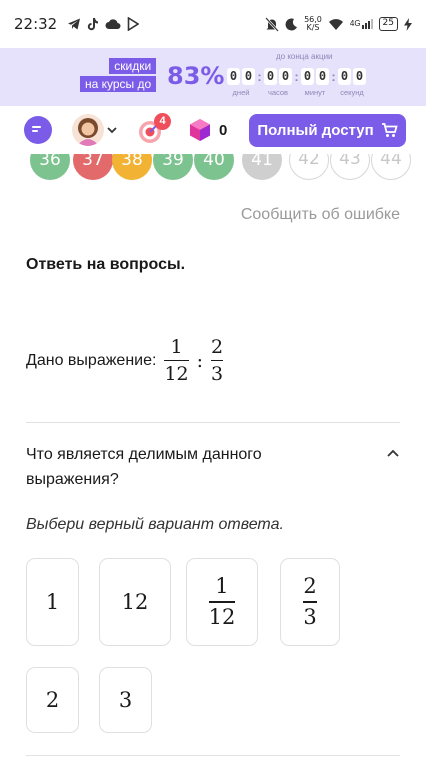  Describe the element at coordinates (213, 24) in the screenshot. I see `status-bar: 22:32 56,0 K/S 4G 25` at that location.